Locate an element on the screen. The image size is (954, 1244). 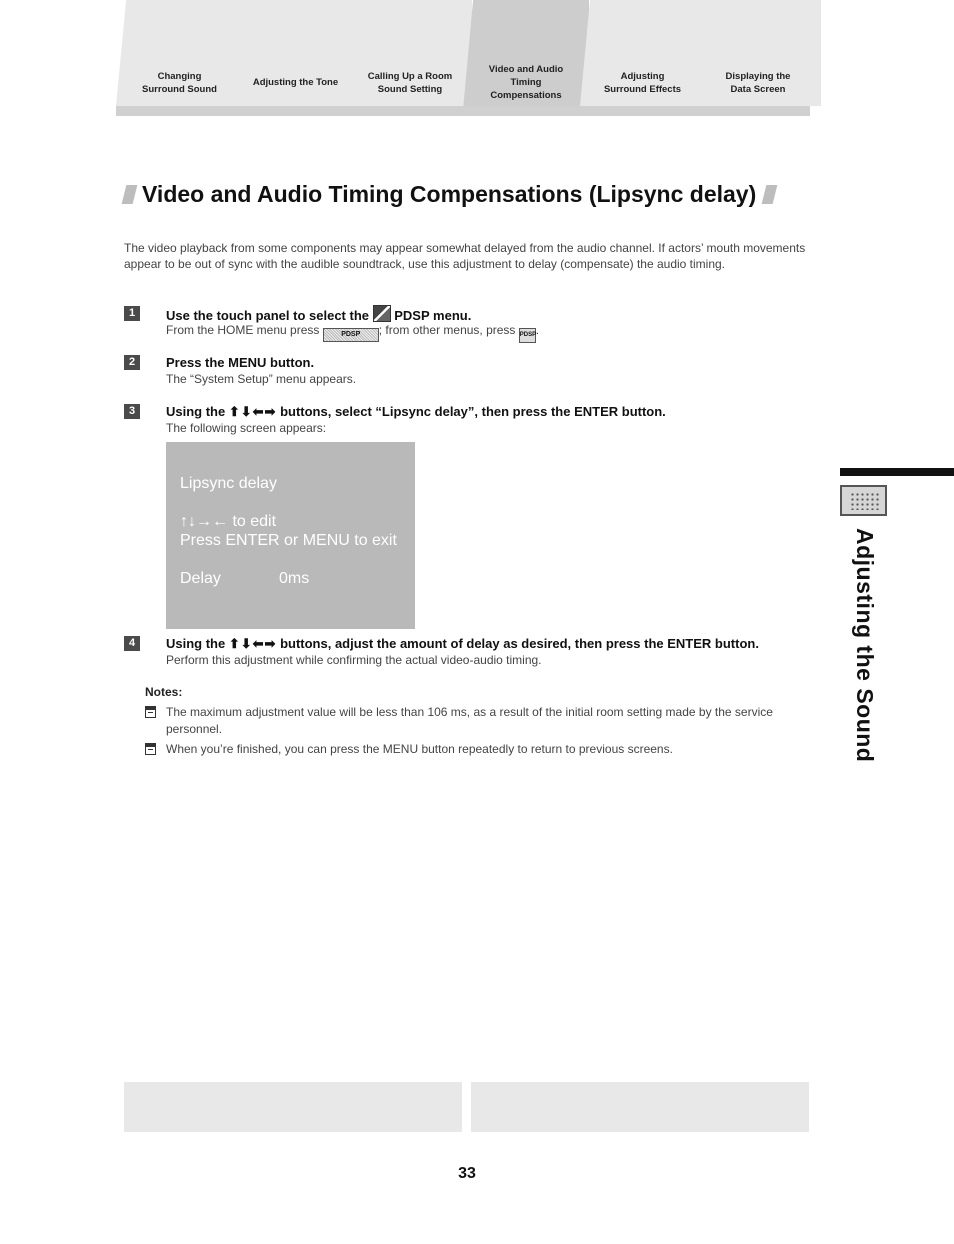
pdsp-key-icon: PDSP is located at coordinates (527, 335).